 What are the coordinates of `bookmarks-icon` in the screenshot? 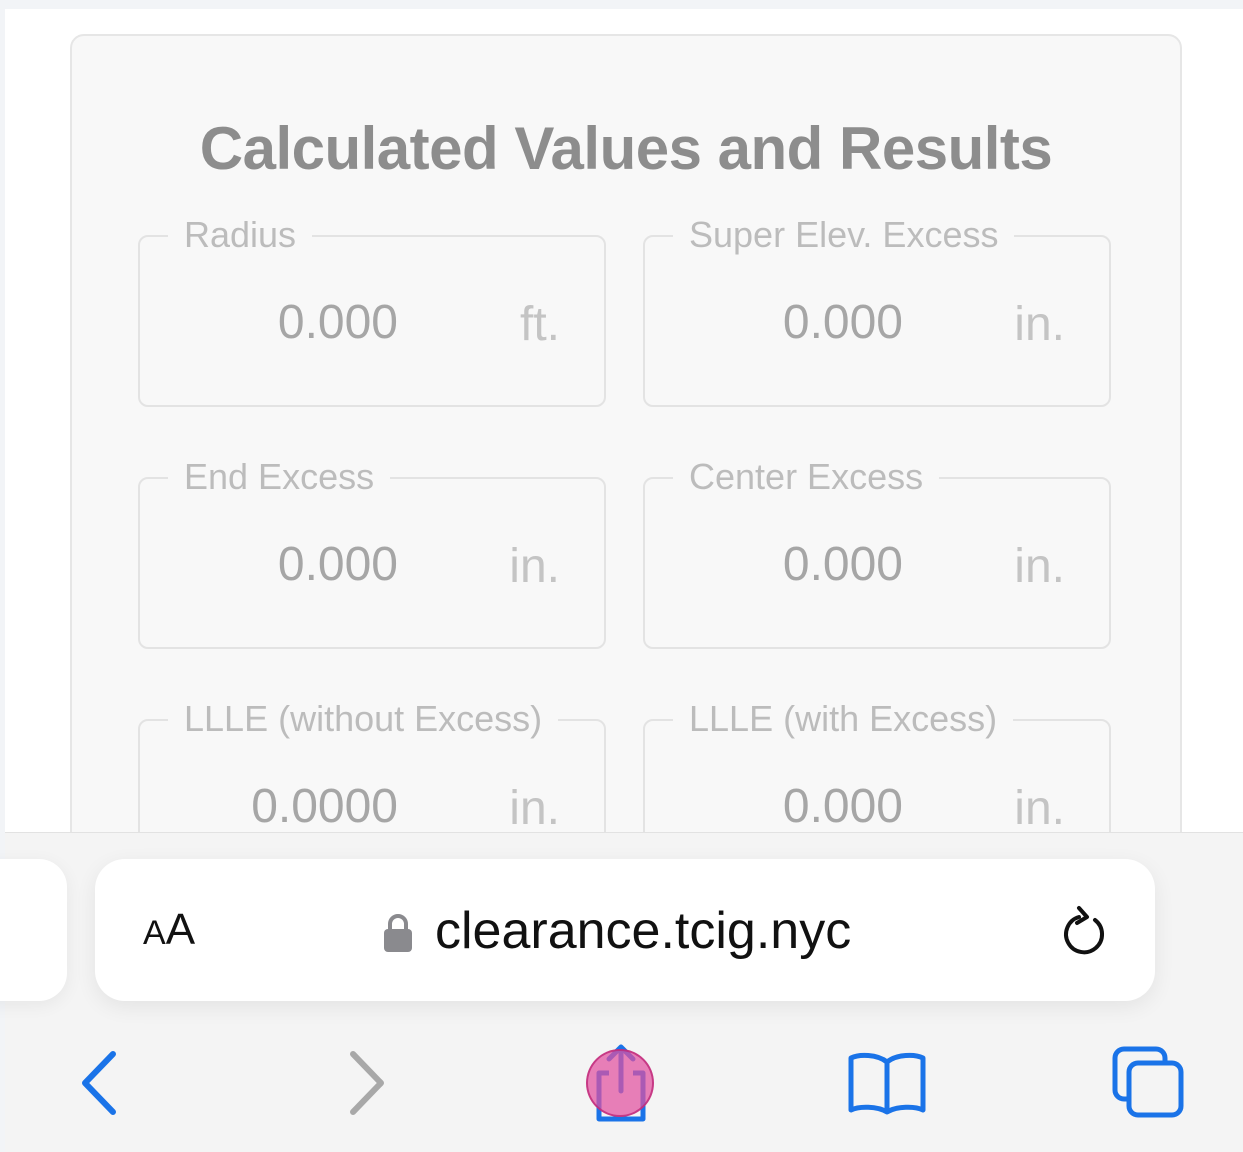 It's located at (887, 1083).